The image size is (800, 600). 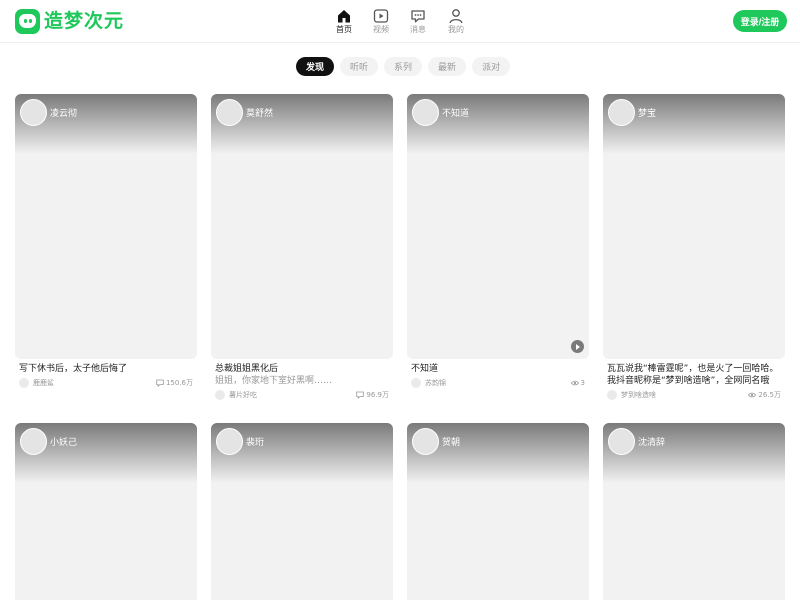 I want to click on stat-count: 150.6万, so click(x=174, y=383).